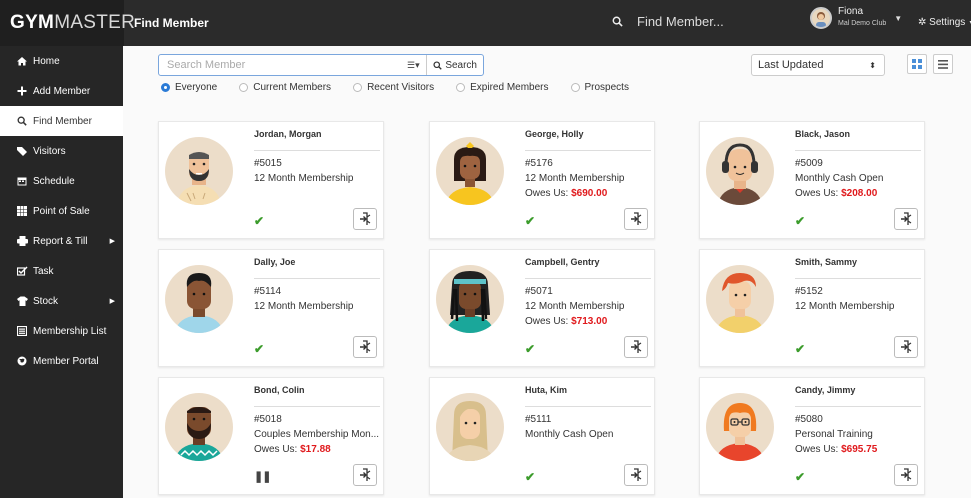  Describe the element at coordinates (461, 65) in the screenshot. I see `search-button-label: Search` at that location.